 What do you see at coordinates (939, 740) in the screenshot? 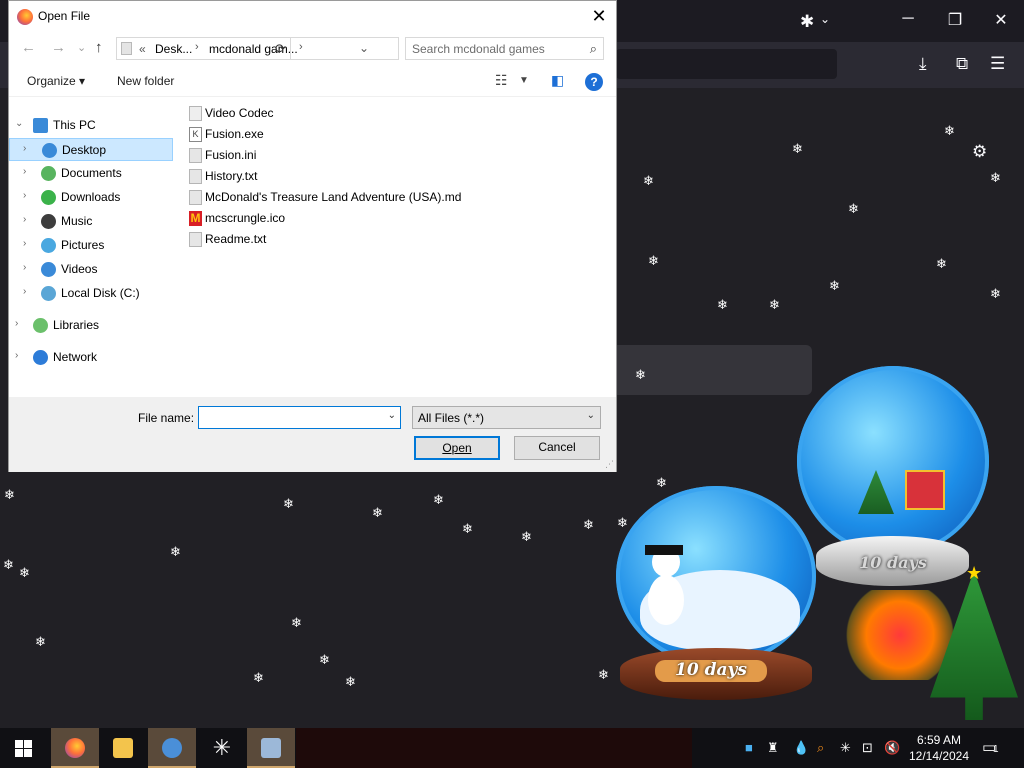
I see `clock-time: 6:59 AM` at bounding box center [939, 740].